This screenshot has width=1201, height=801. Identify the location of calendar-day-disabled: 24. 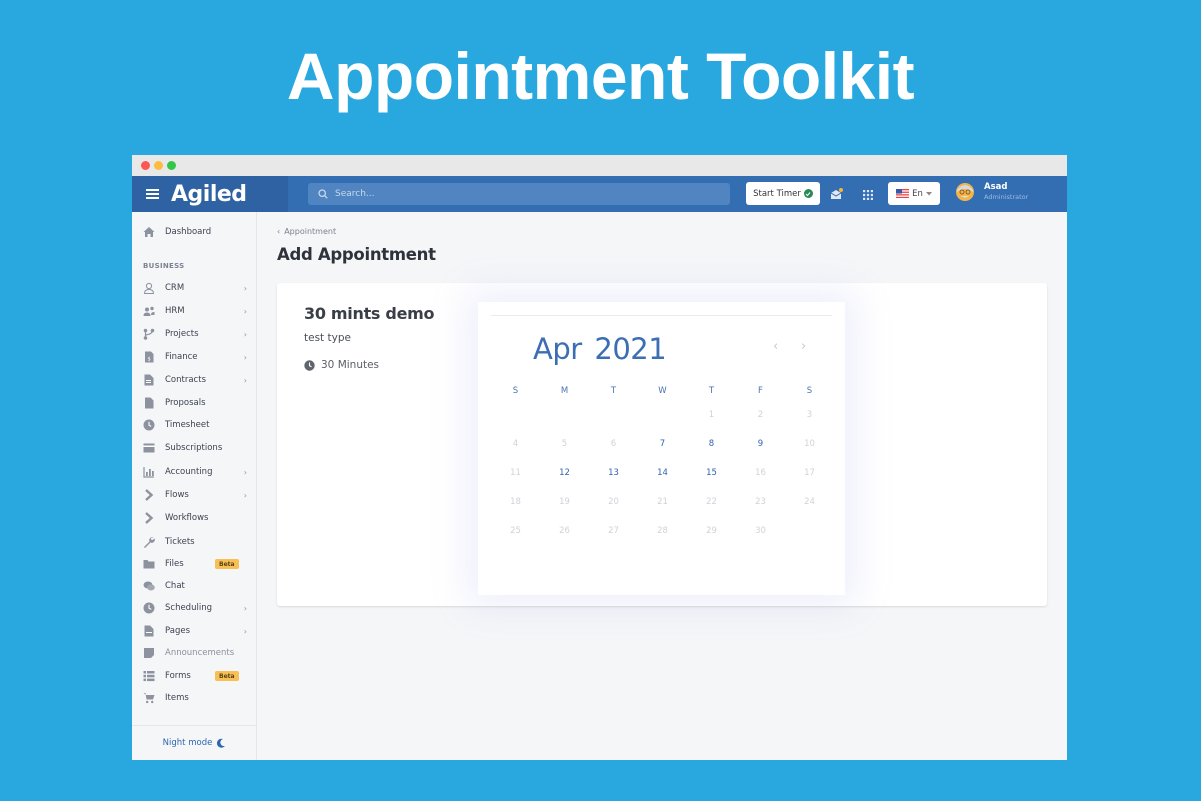
(809, 501).